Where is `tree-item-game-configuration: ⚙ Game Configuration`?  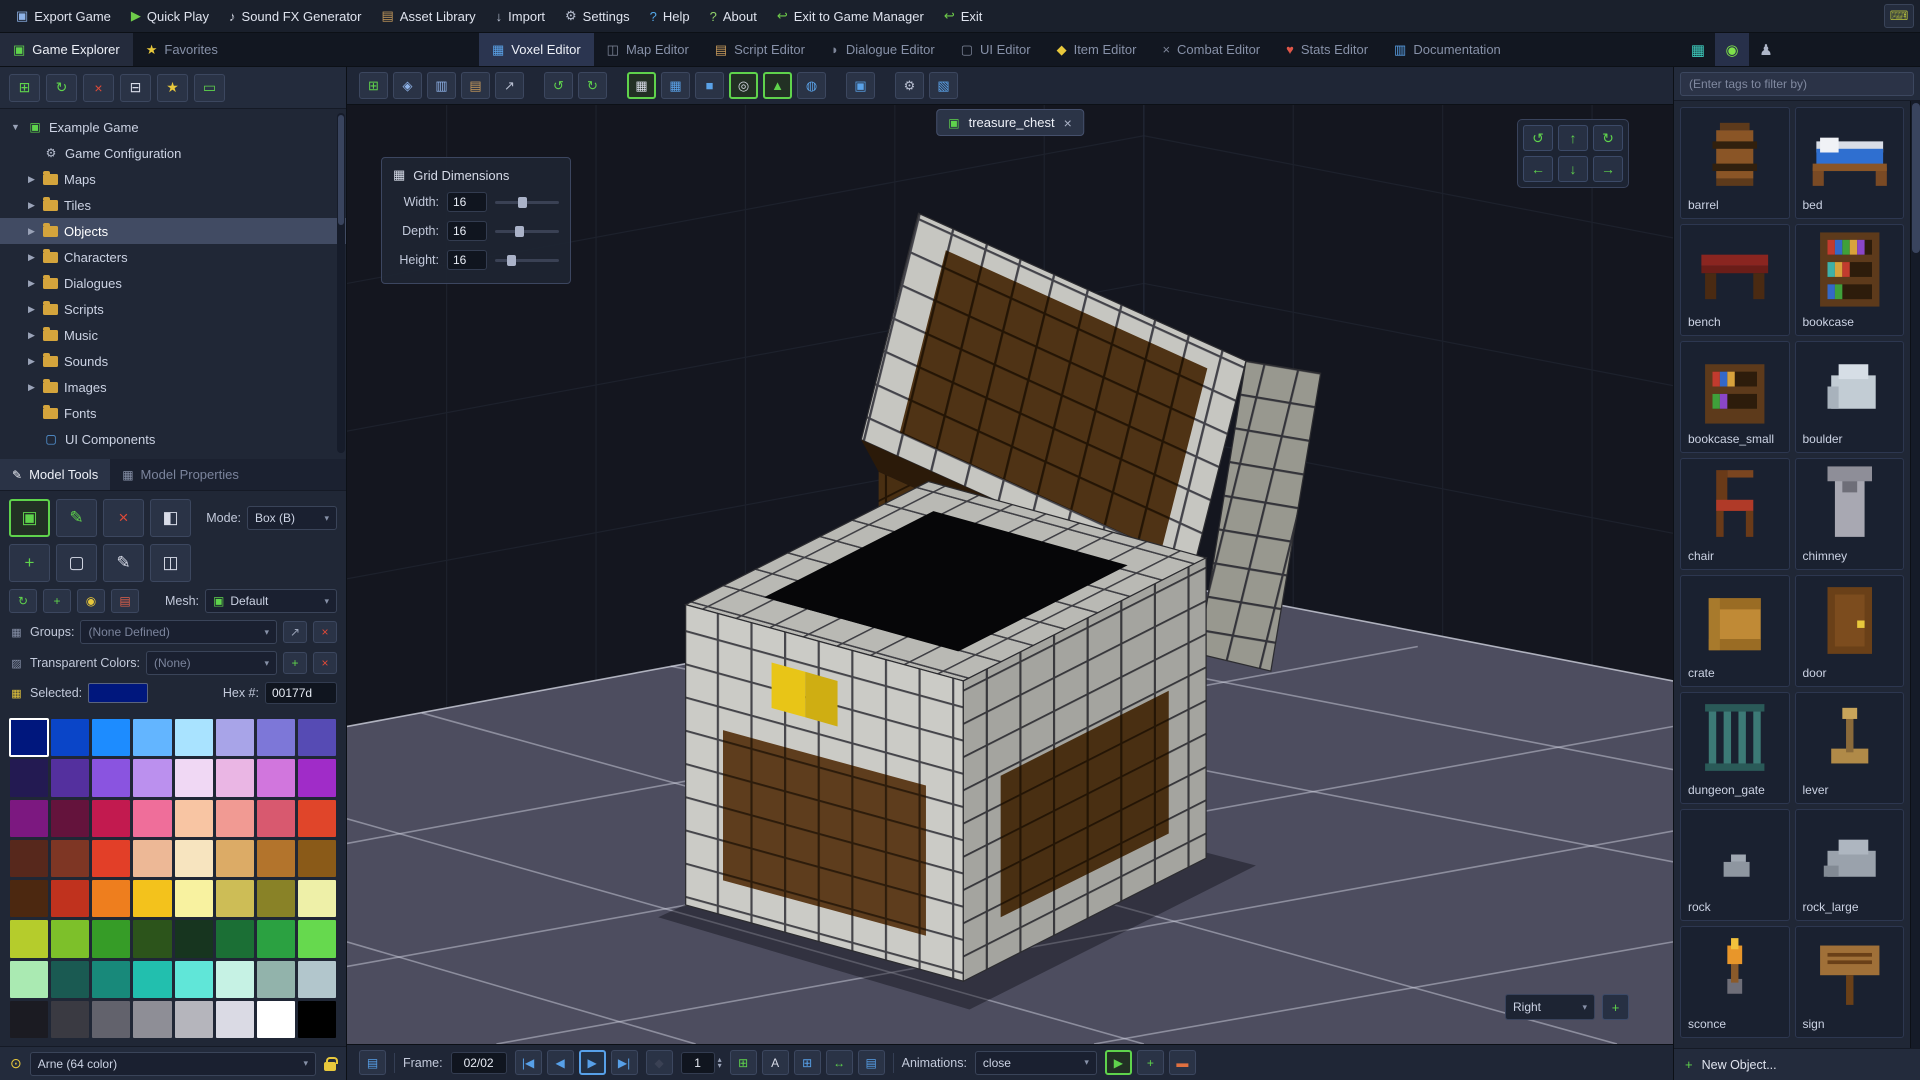
tree-item-game-configuration: ⚙ Game Configuration is located at coordinates (173, 153).